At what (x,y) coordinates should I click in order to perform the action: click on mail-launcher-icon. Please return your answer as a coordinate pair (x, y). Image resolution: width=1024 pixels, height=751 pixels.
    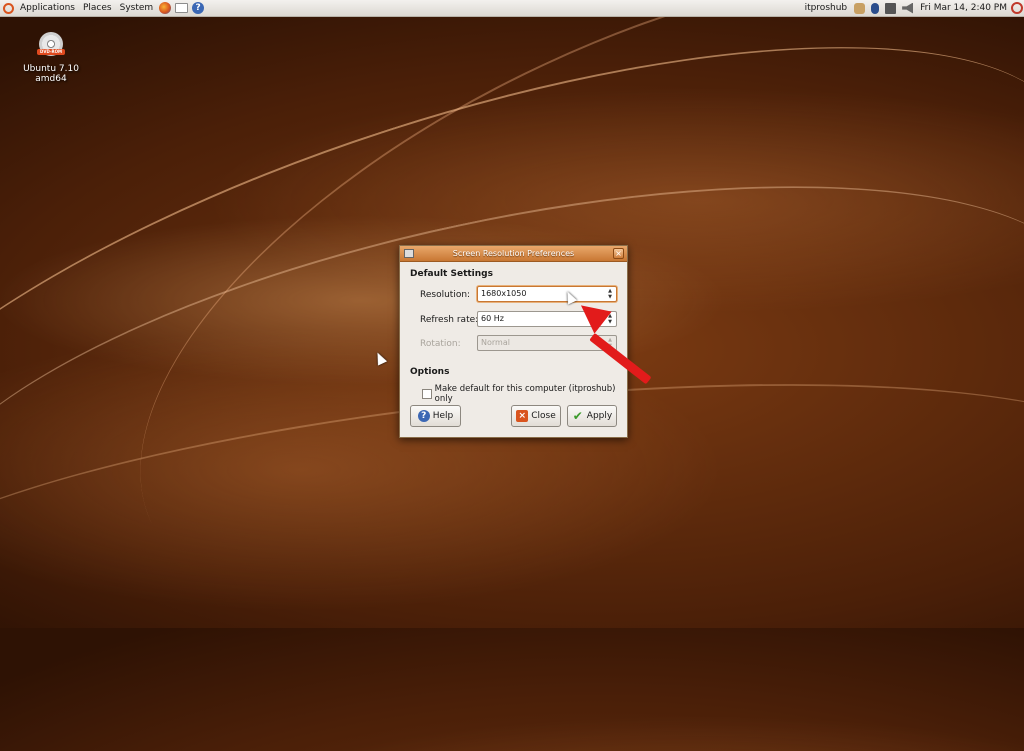
    Looking at the image, I should click on (182, 8).